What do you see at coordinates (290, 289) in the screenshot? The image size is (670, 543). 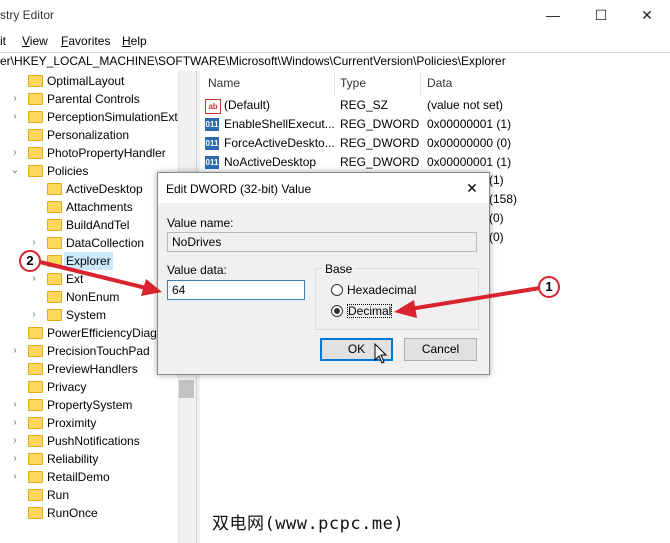 I see `annotation-arrows` at bounding box center [290, 289].